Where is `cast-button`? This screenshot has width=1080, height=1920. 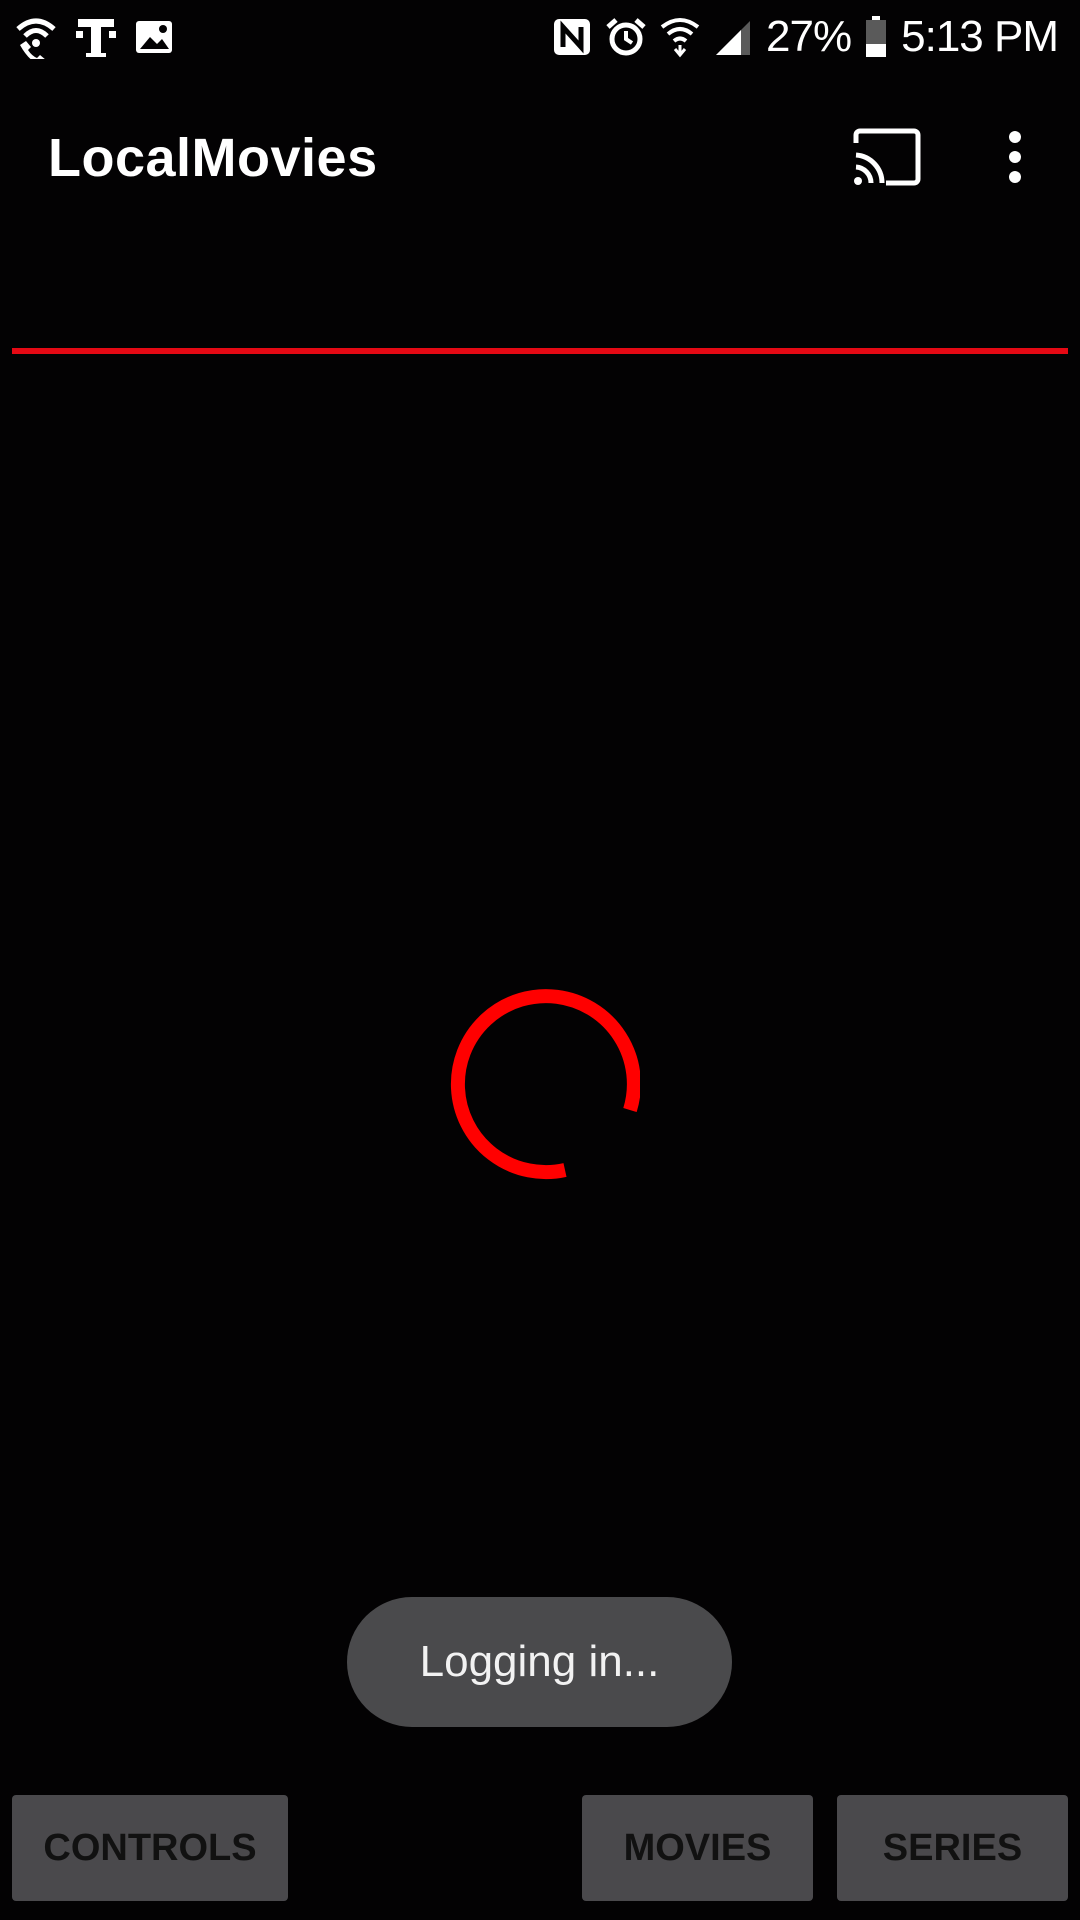
cast-button is located at coordinates (887, 157).